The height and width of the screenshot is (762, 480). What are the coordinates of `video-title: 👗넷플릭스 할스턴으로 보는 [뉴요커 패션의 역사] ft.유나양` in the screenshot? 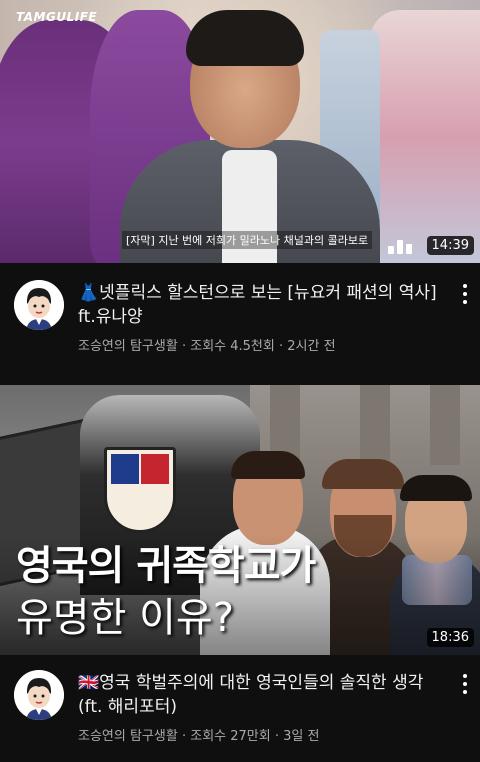 It's located at (258, 305).